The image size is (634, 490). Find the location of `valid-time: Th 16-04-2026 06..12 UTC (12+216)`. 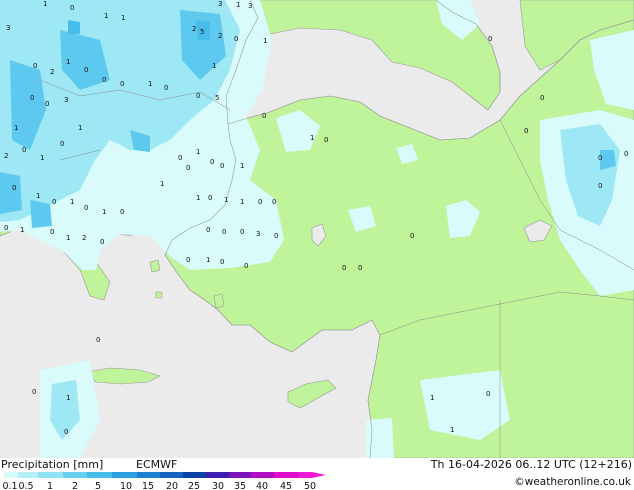

valid-time: Th 16-04-2026 06..12 UTC (12+216) is located at coordinates (531, 464).